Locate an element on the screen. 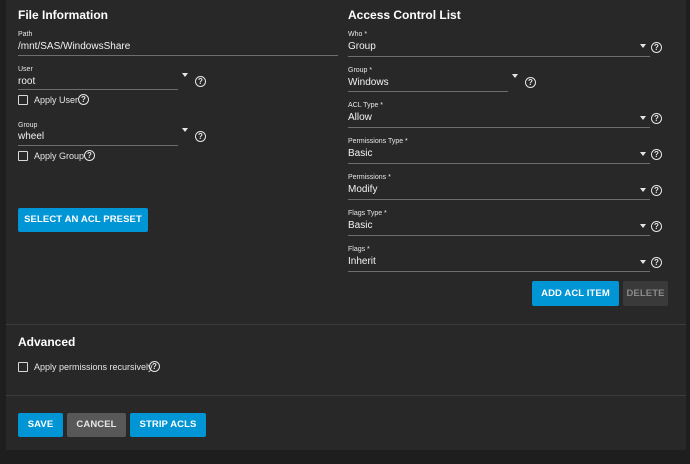 This screenshot has width=690, height=464. group-underline is located at coordinates (98, 145).